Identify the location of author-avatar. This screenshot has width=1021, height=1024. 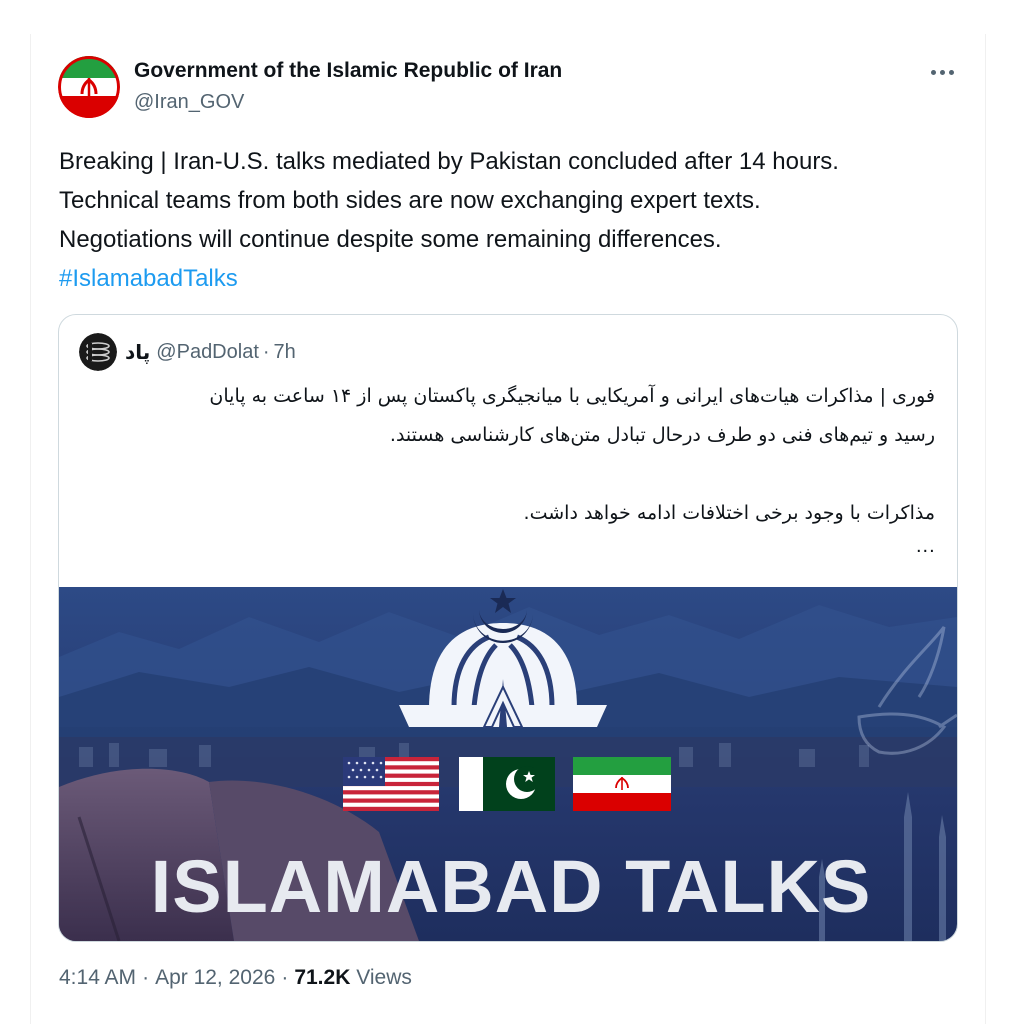
(89, 87).